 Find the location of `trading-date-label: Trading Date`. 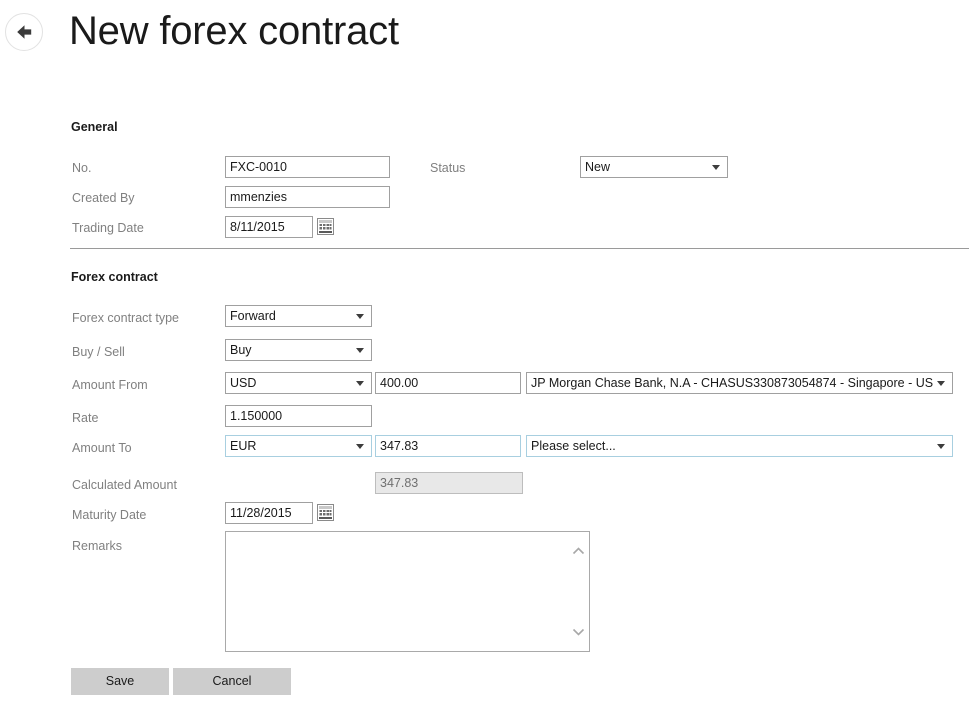

trading-date-label: Trading Date is located at coordinates (108, 228).